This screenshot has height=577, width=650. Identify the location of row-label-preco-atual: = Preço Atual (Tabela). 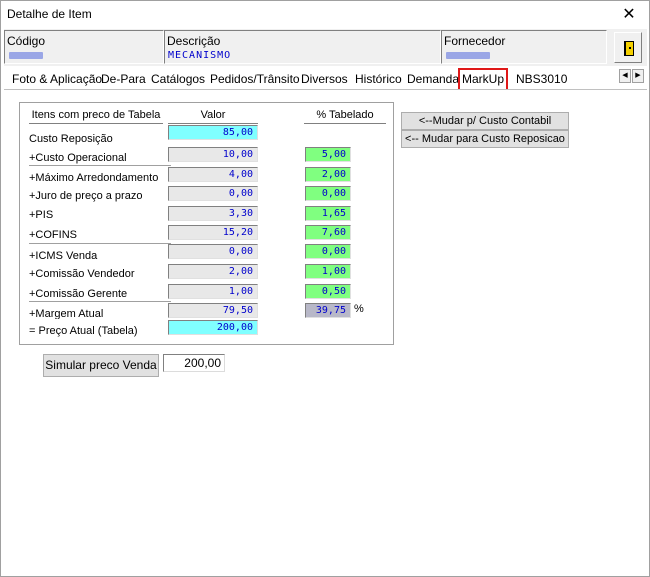
(83, 331).